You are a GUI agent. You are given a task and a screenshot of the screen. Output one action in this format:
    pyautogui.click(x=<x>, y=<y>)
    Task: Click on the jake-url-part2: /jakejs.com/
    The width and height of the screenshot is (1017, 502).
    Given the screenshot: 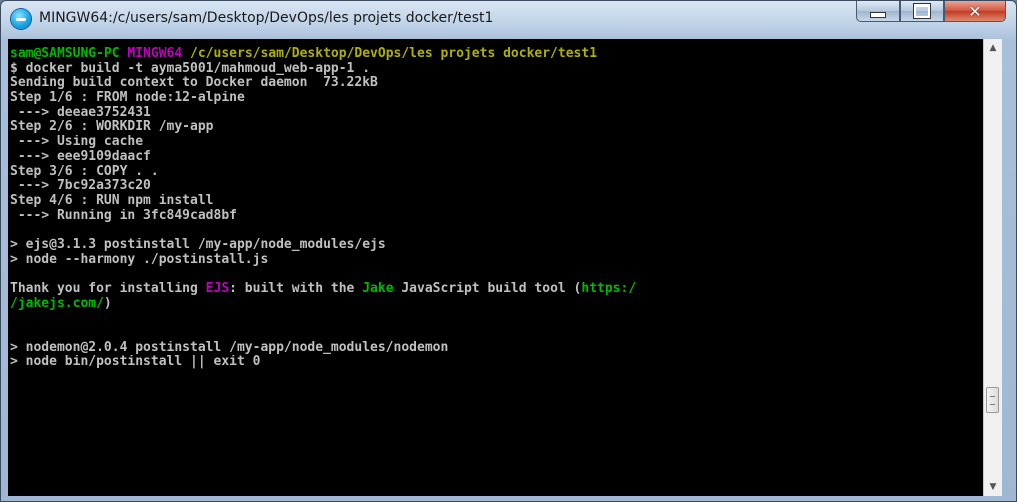 What is the action you would take?
    pyautogui.click(x=57, y=303)
    